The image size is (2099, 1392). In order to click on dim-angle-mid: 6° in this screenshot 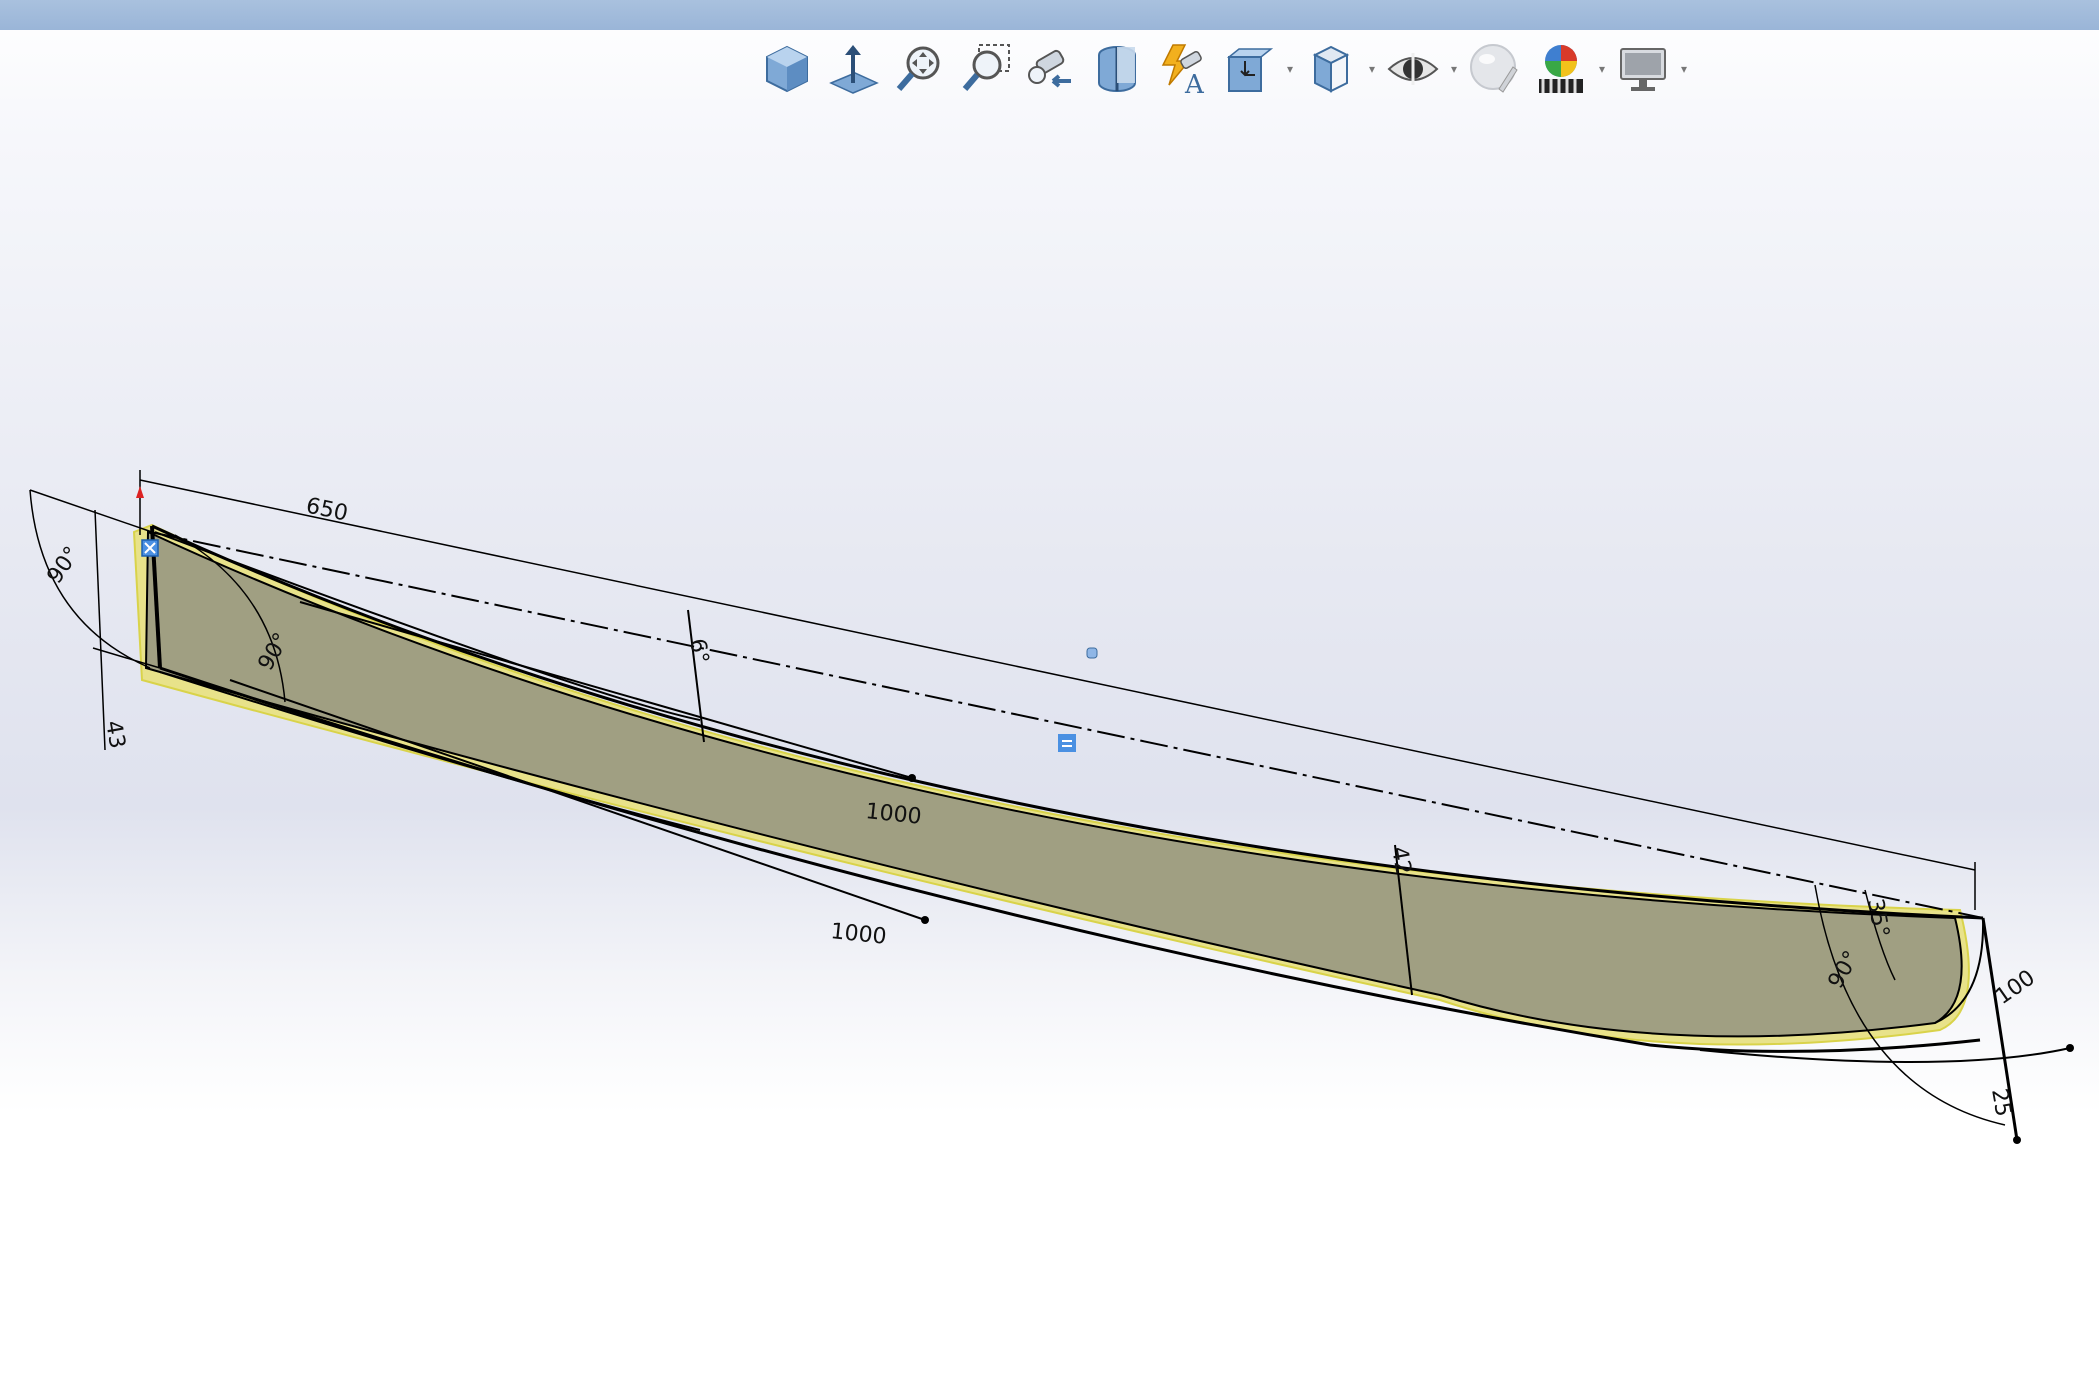, I will do `click(698, 651)`.